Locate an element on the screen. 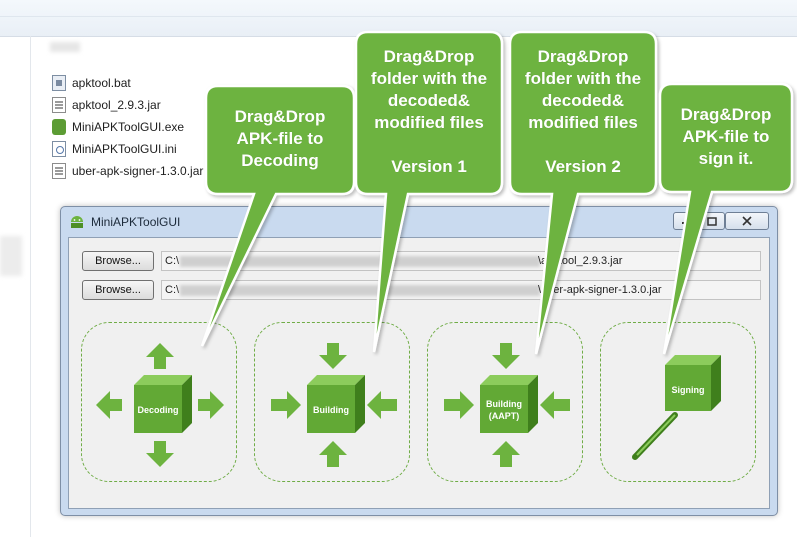 This screenshot has height=537, width=797. building-drop-zone: Building is located at coordinates (332, 402).